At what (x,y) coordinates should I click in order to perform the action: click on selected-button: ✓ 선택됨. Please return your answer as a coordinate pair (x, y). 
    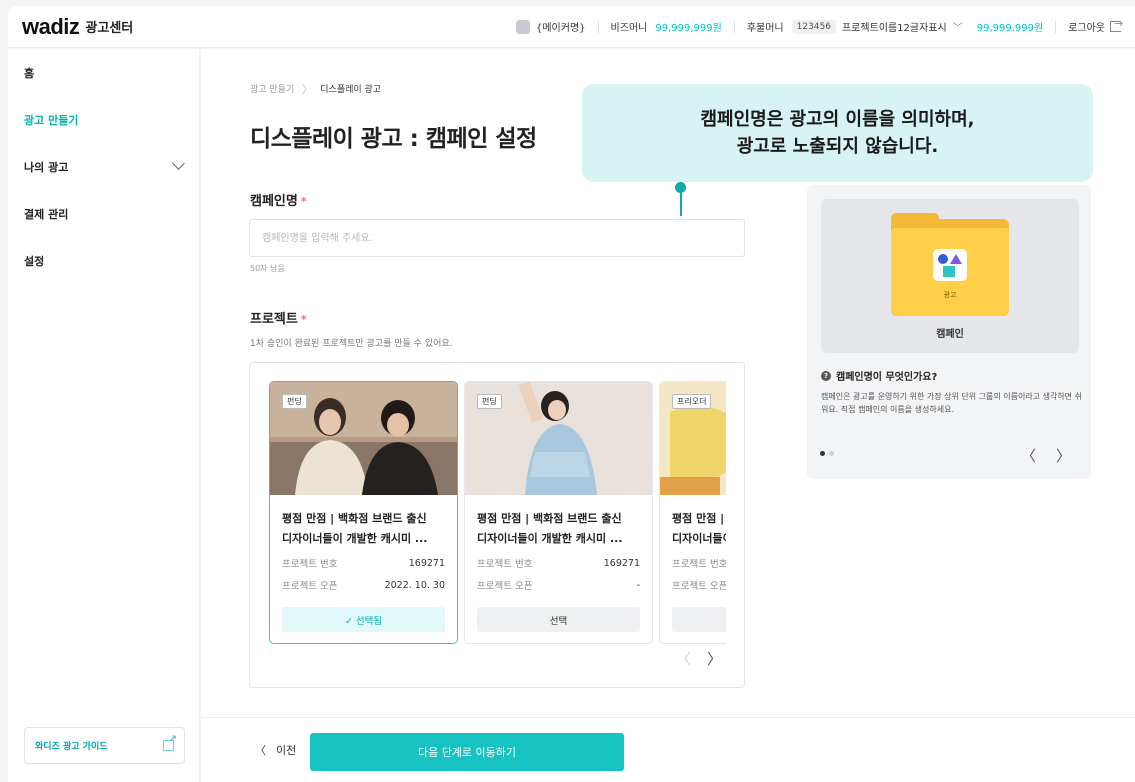
    Looking at the image, I should click on (363, 619).